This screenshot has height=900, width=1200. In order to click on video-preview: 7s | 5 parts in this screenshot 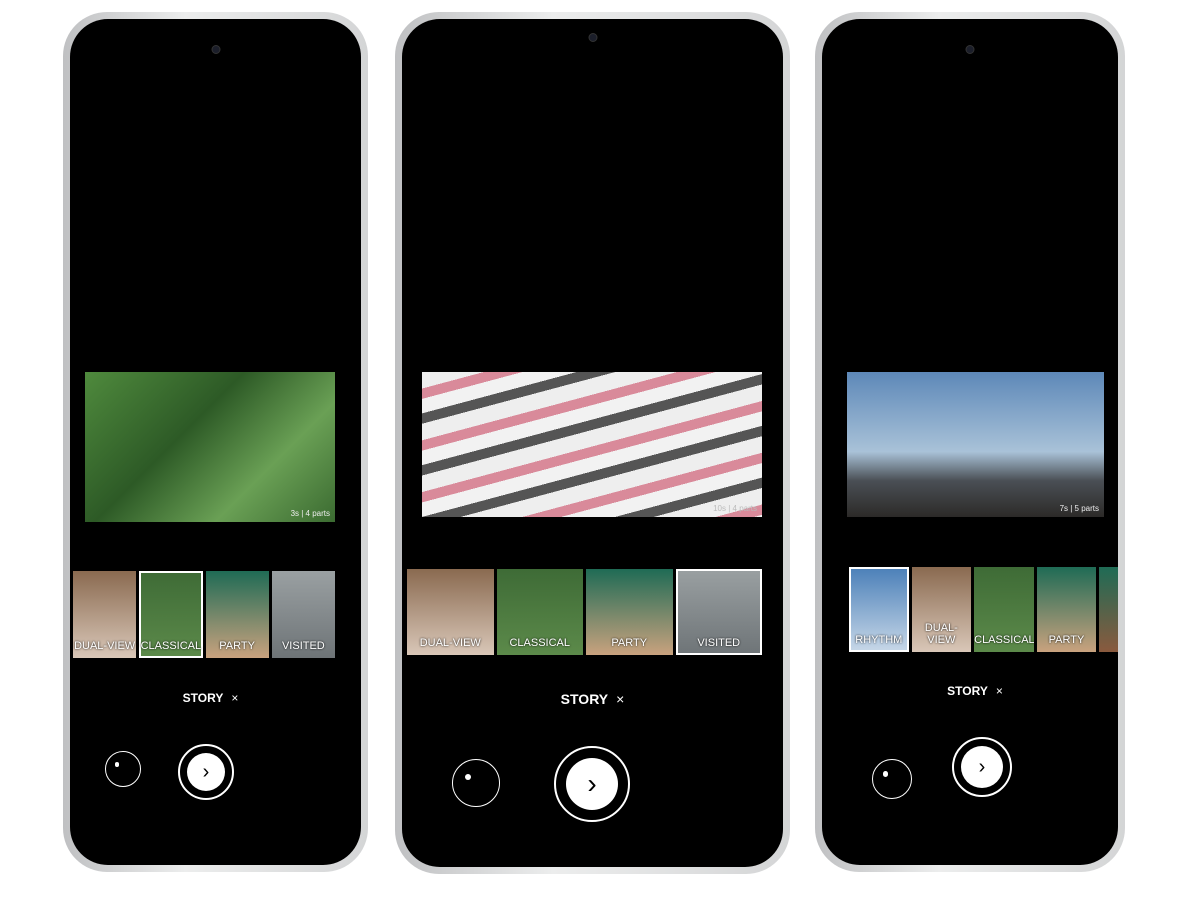, I will do `click(975, 444)`.